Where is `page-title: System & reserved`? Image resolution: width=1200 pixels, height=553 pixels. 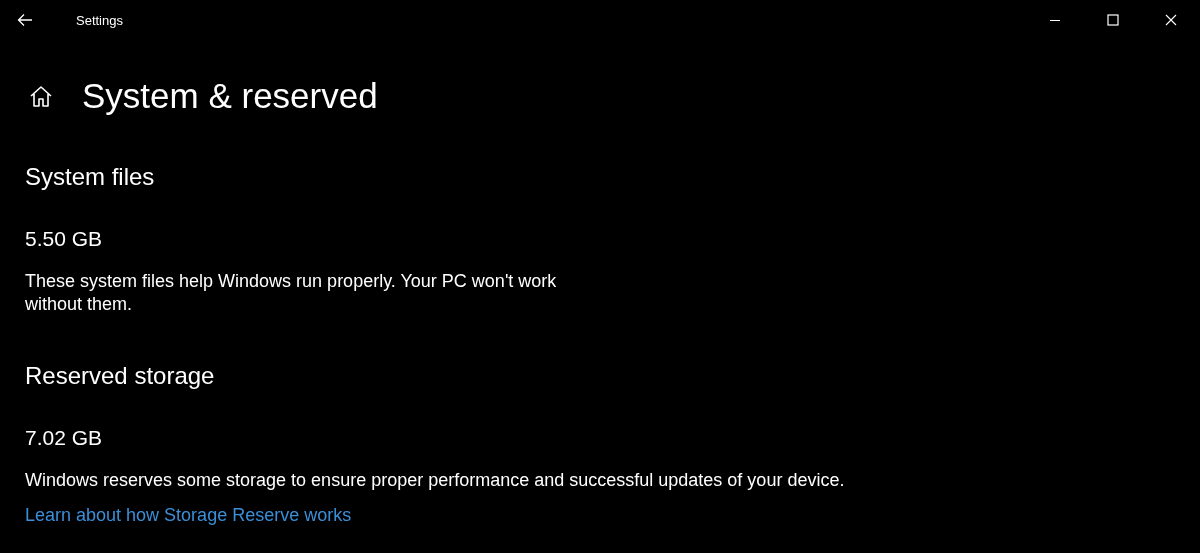
page-title: System & reserved is located at coordinates (230, 96).